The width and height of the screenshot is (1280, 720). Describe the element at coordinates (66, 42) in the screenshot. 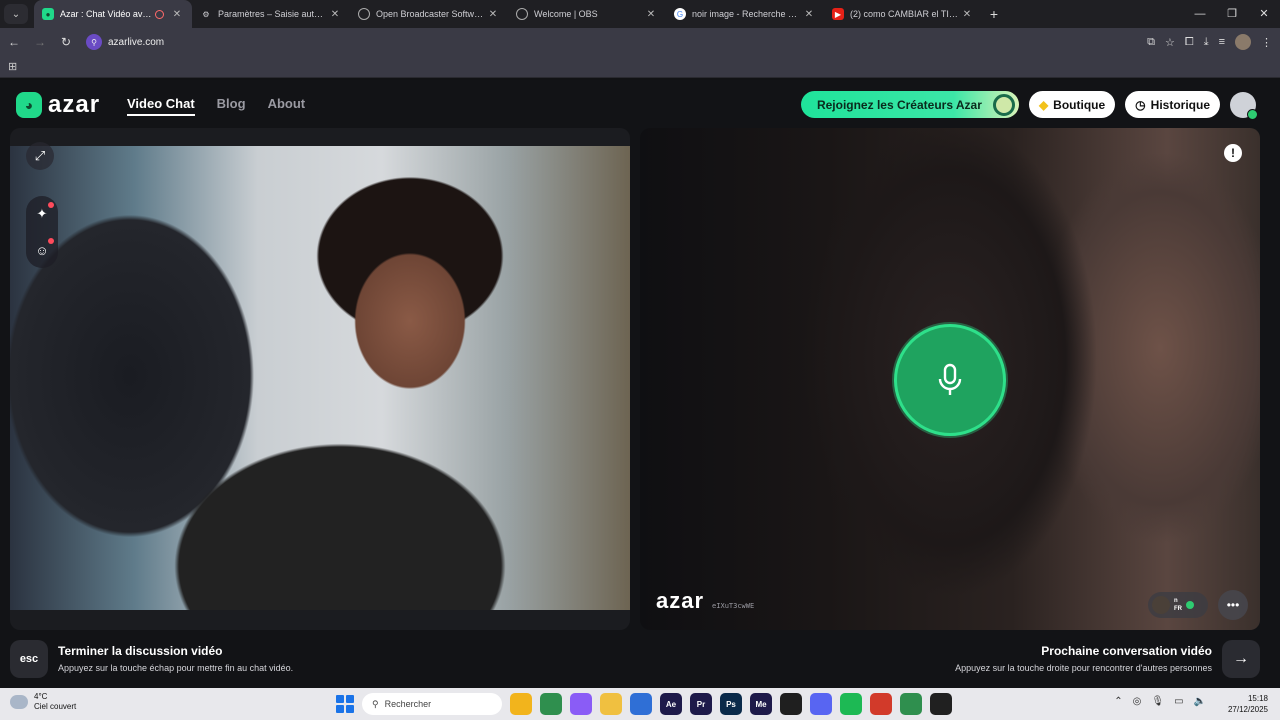

I see `reload-icon: ↻` at that location.